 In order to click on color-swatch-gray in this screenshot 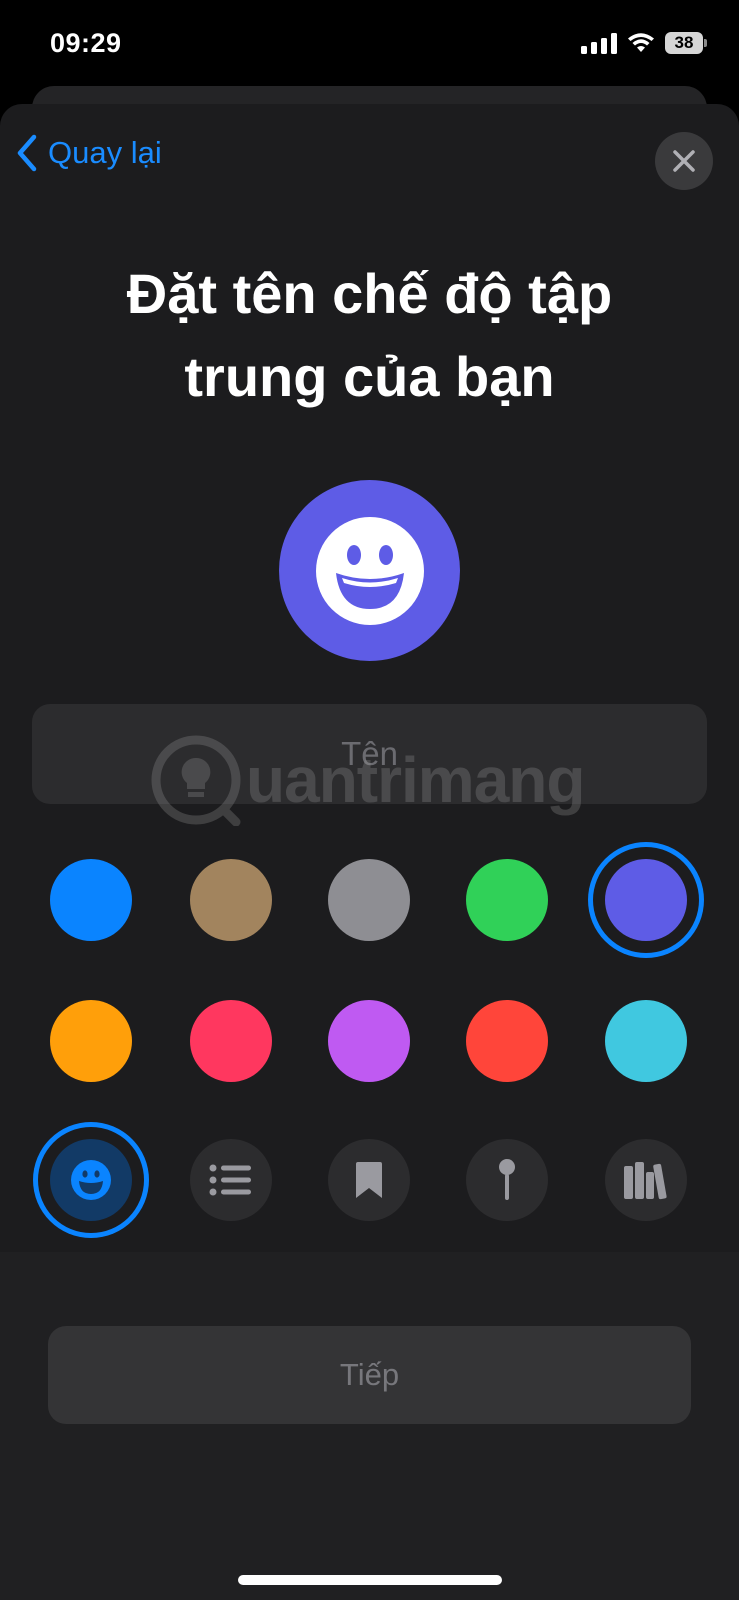, I will do `click(369, 900)`.